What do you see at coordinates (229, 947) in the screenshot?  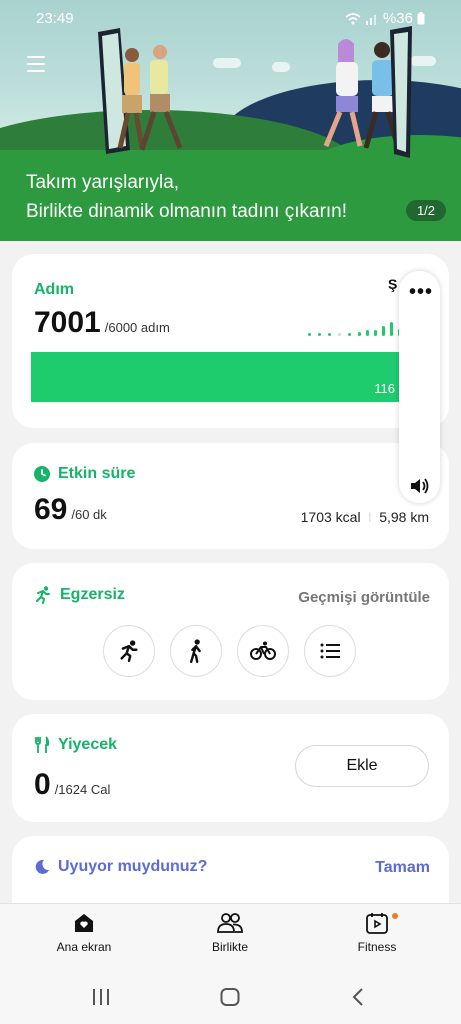 I see `nav-together-label: Birlikte` at bounding box center [229, 947].